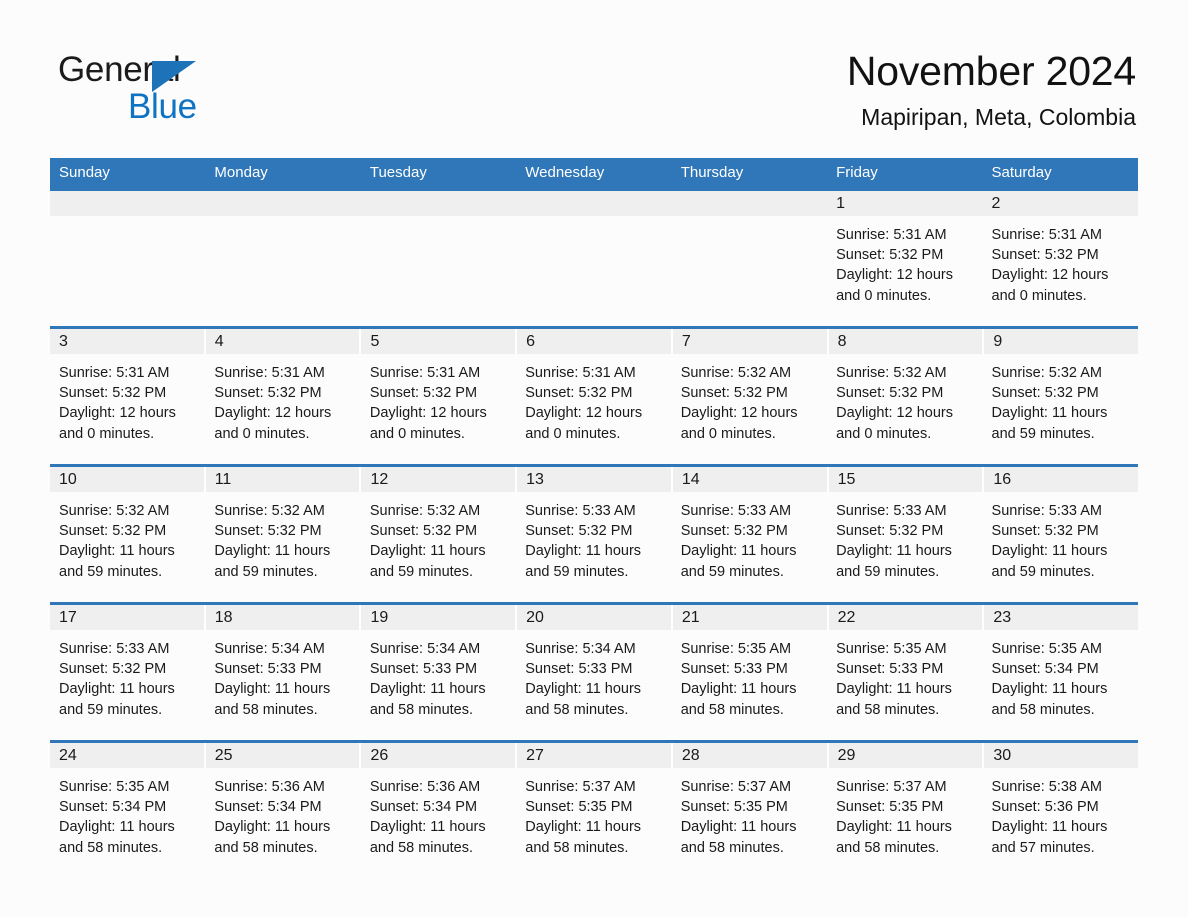 This screenshot has height=918, width=1188. Describe the element at coordinates (905, 755) in the screenshot. I see `date-number: 29` at that location.